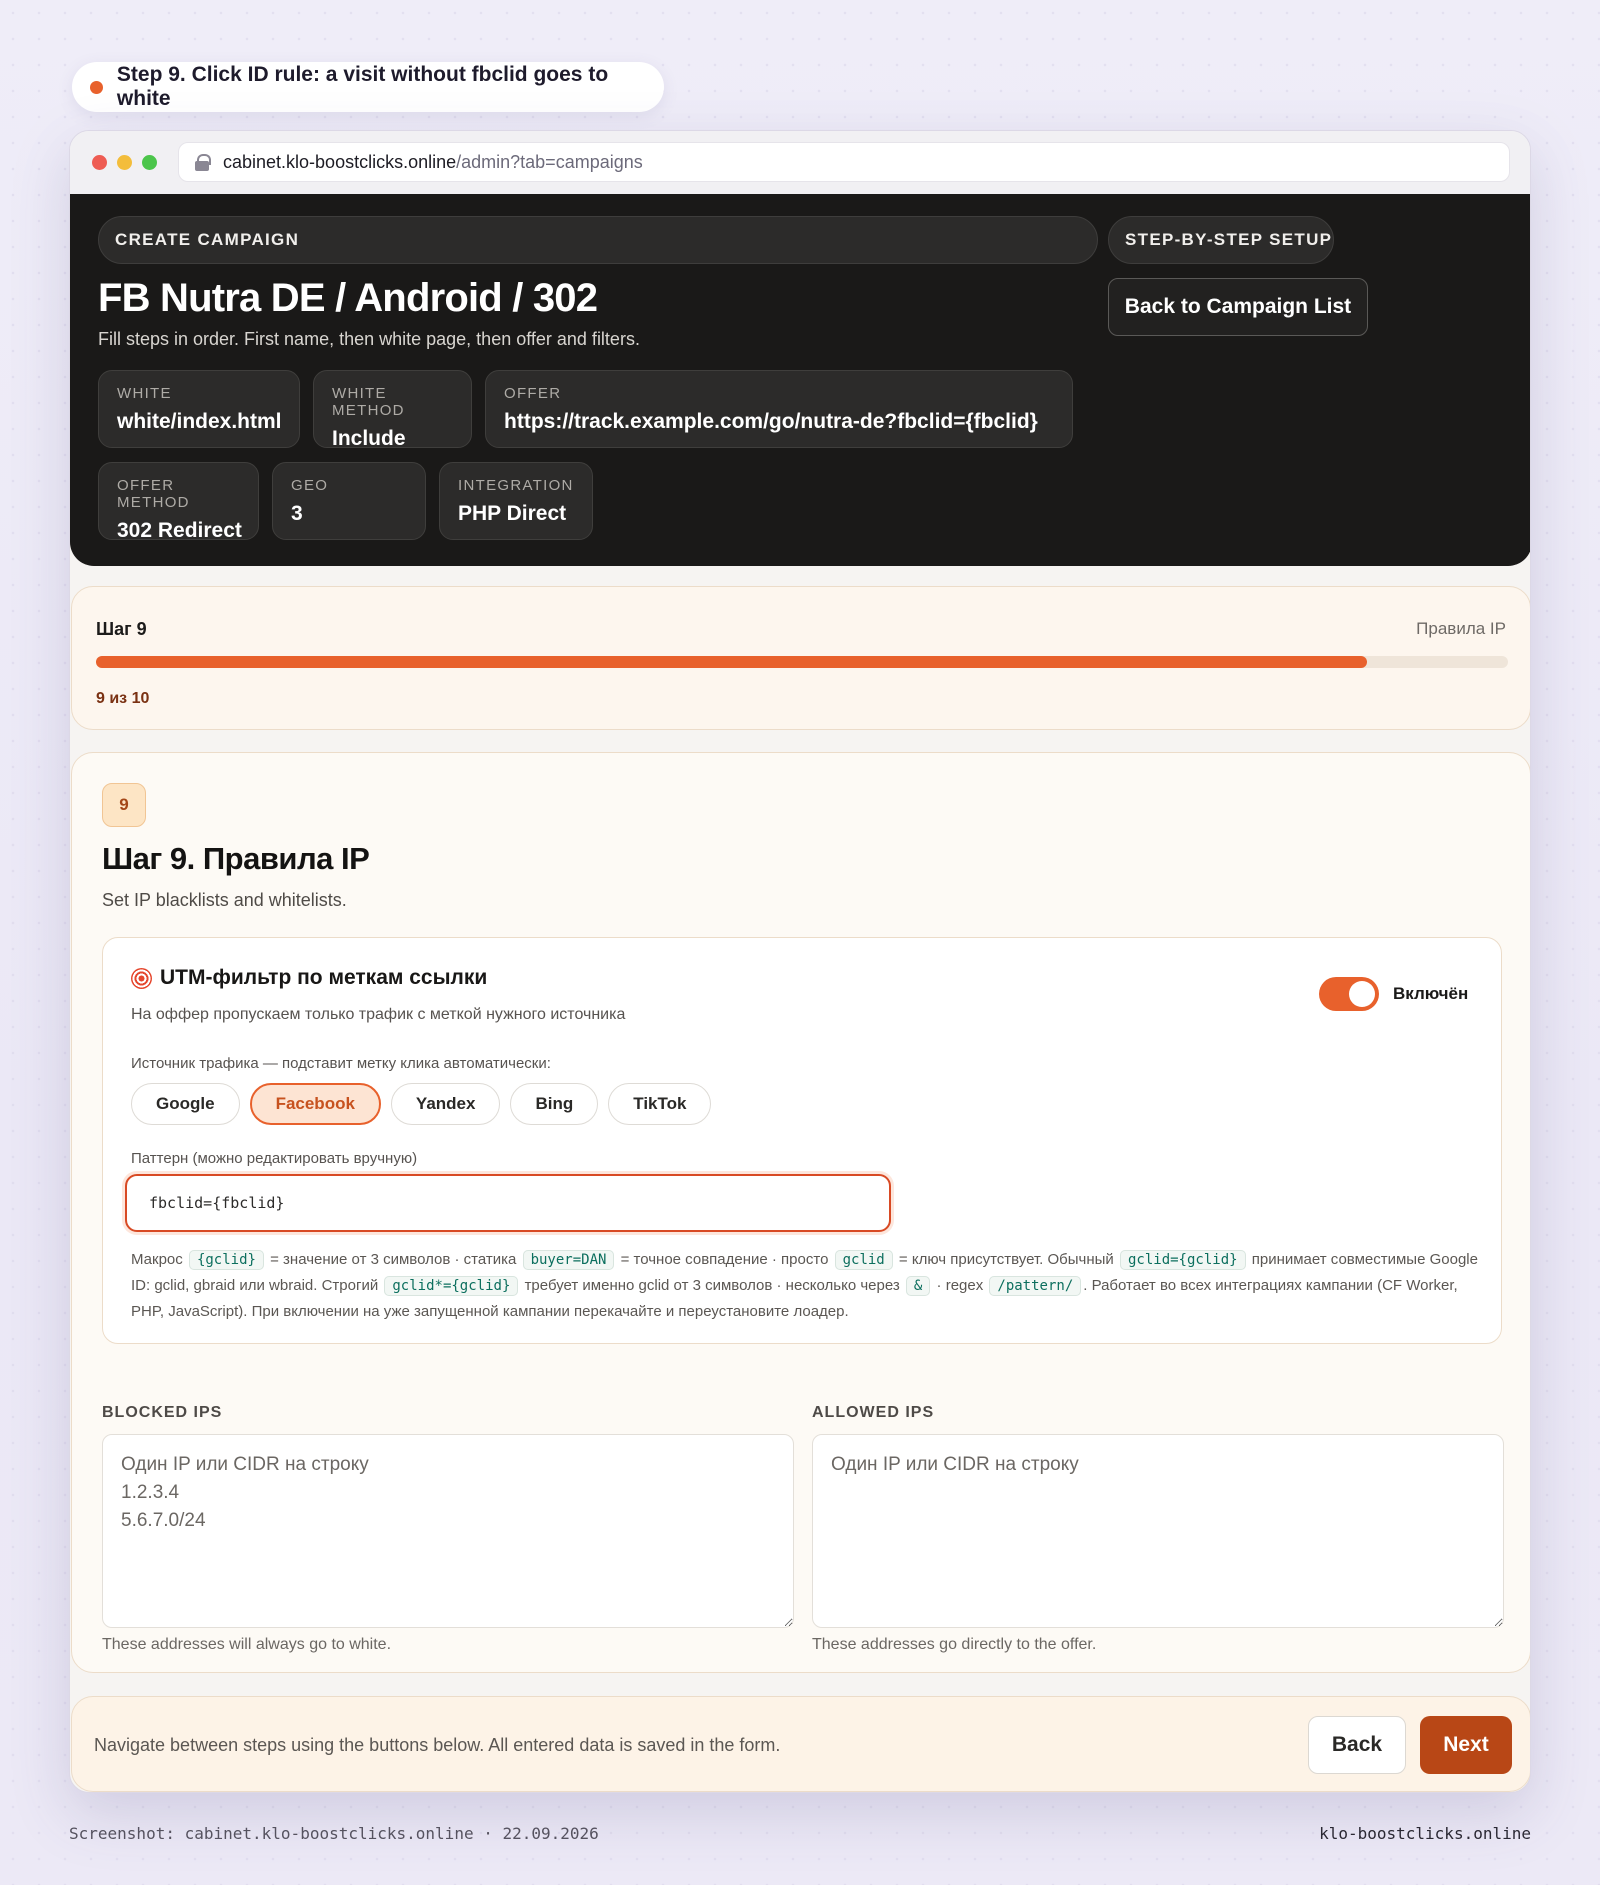  What do you see at coordinates (247, 1644) in the screenshot?
I see `blocked-ips-hint: These addresses will always go to white.` at bounding box center [247, 1644].